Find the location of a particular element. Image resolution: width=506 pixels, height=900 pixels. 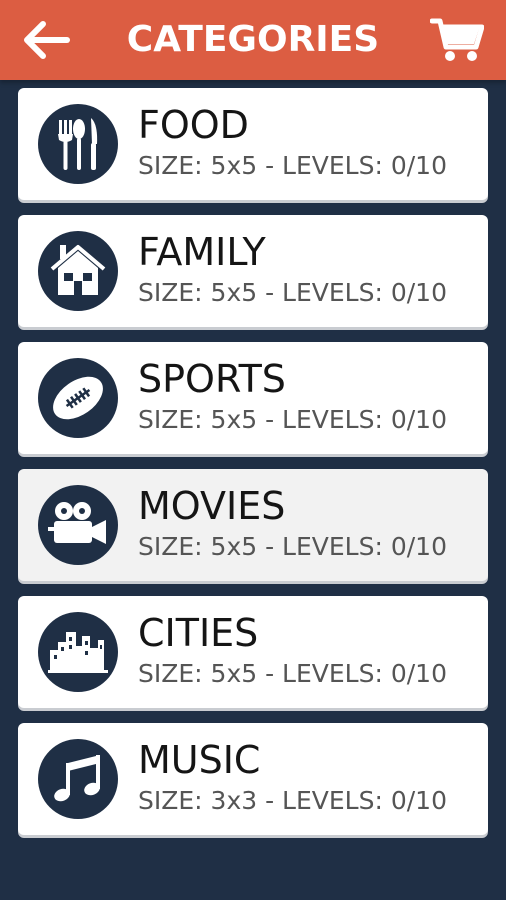

category-name: MUSIC is located at coordinates (199, 760).